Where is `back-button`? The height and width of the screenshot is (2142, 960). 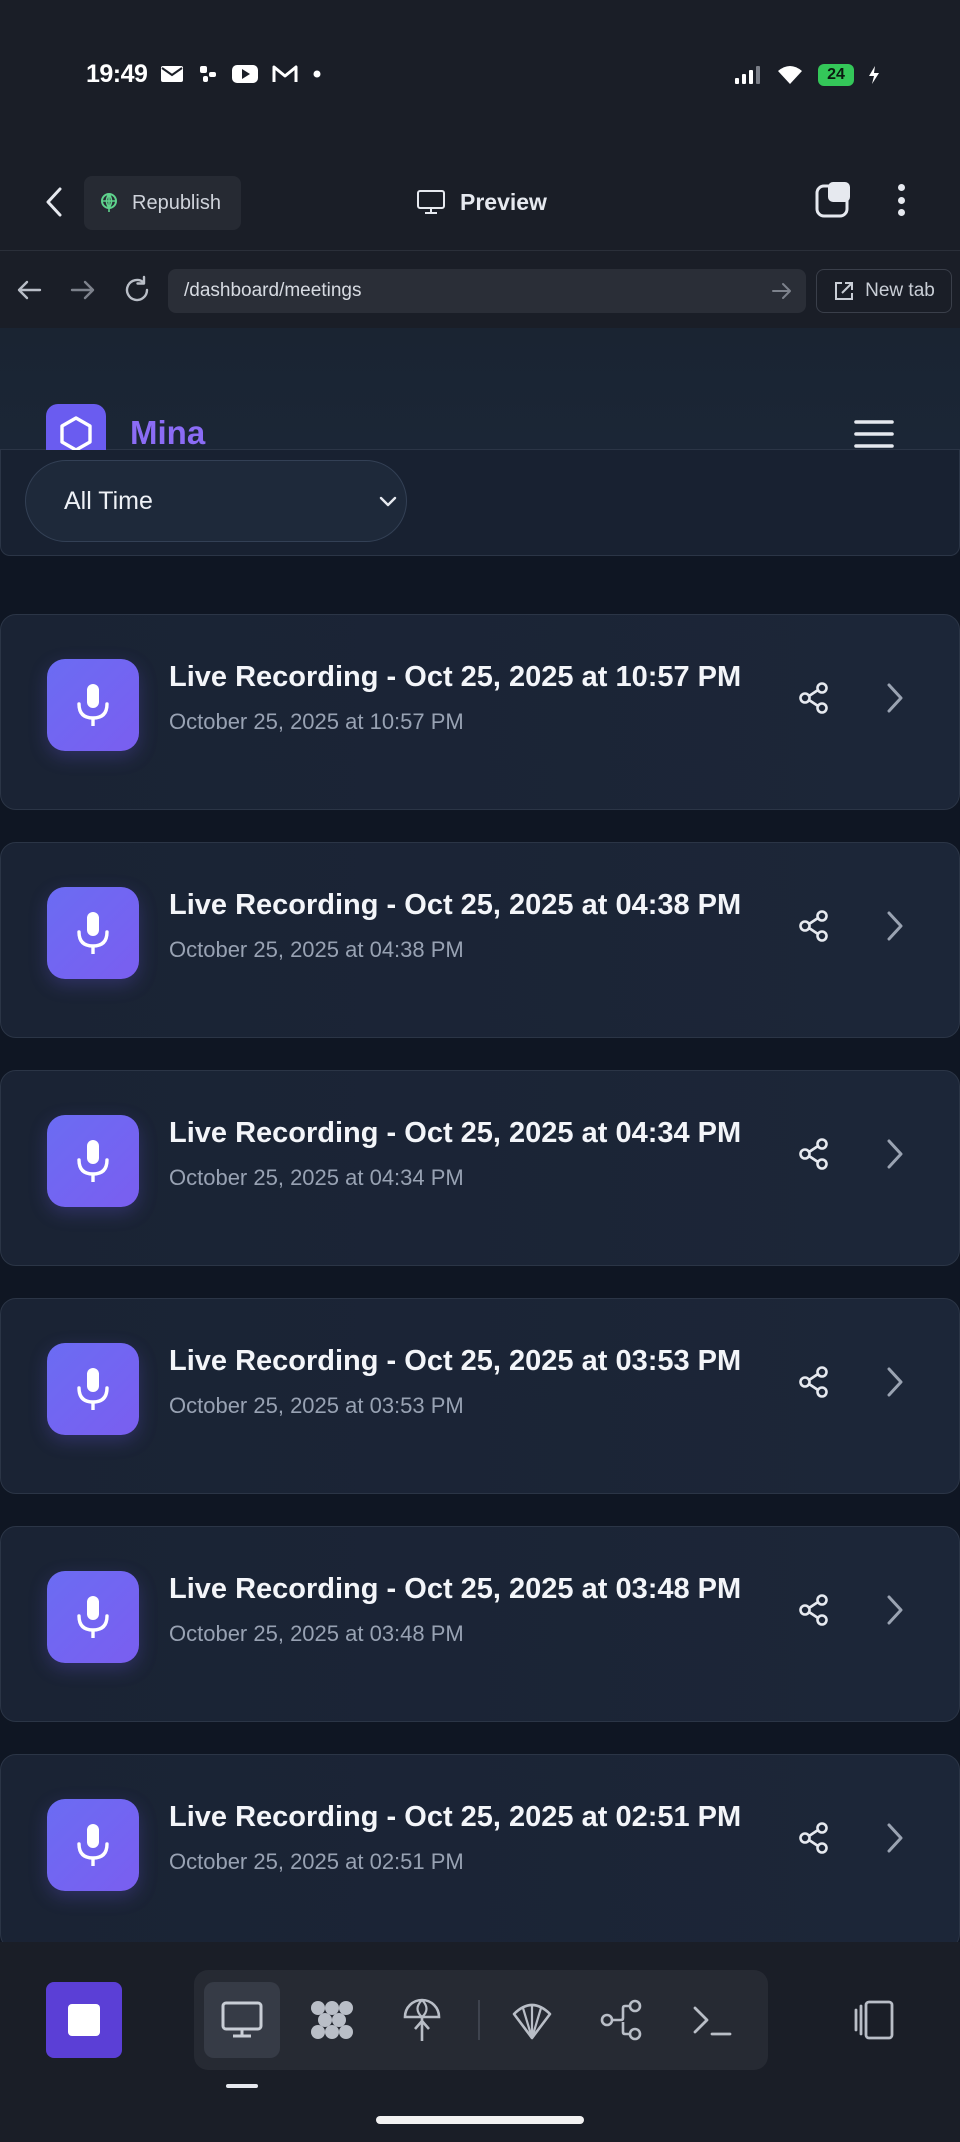 back-button is located at coordinates (54, 202).